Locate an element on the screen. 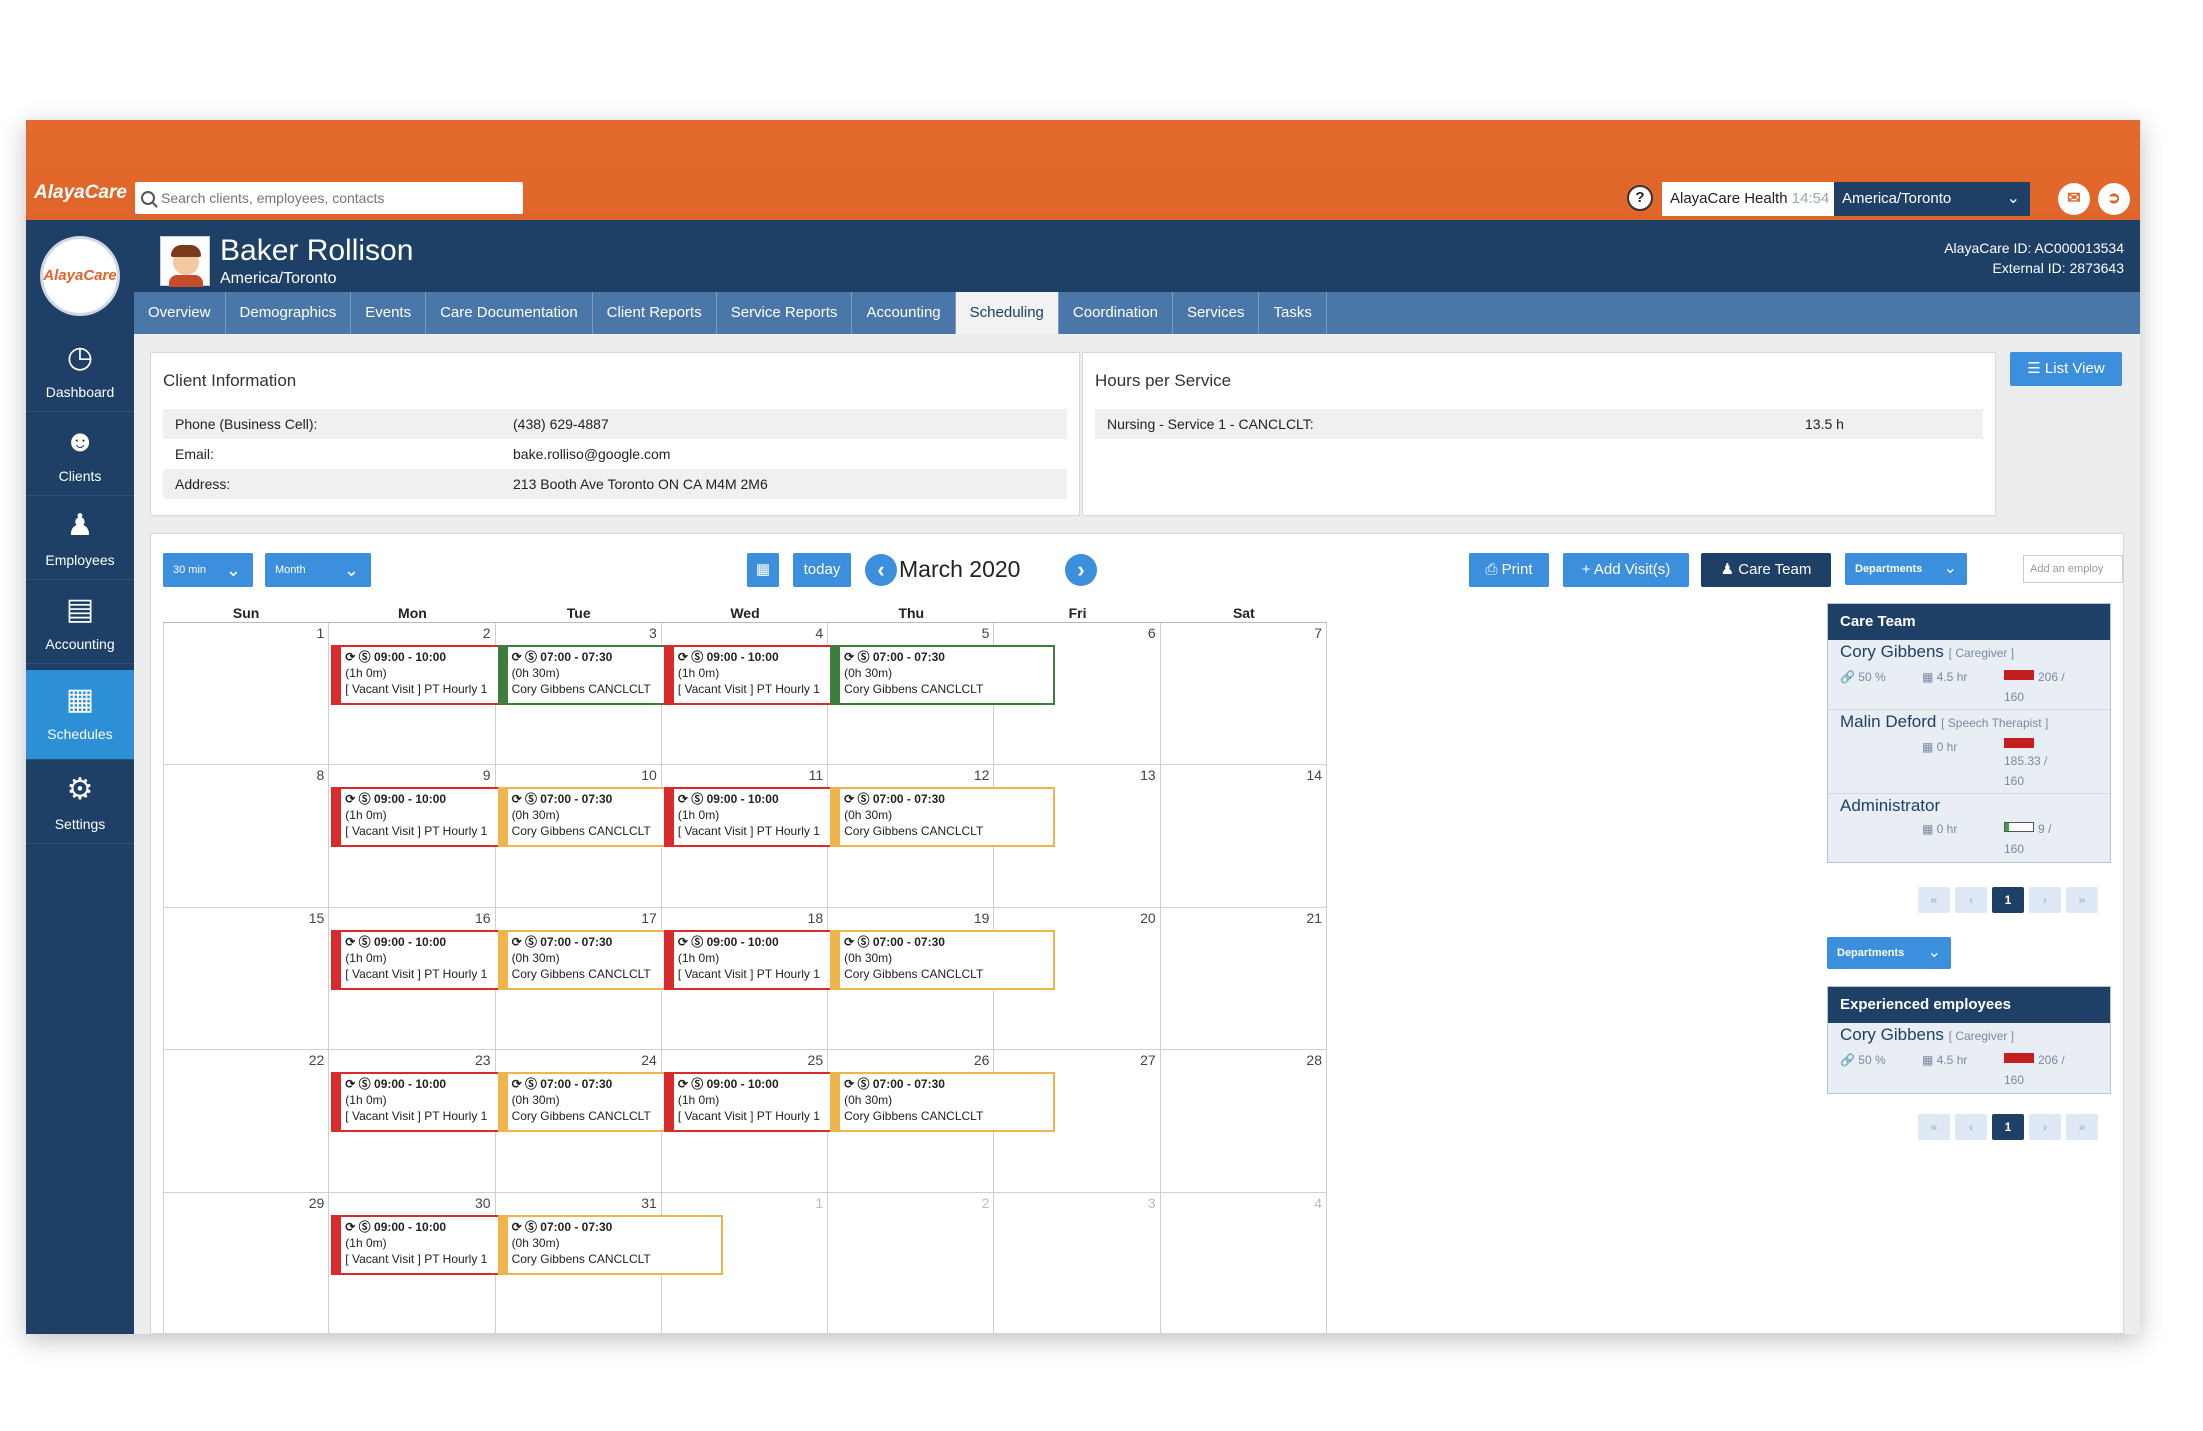  nav-schedules: ▦ Schedules is located at coordinates (80, 715).